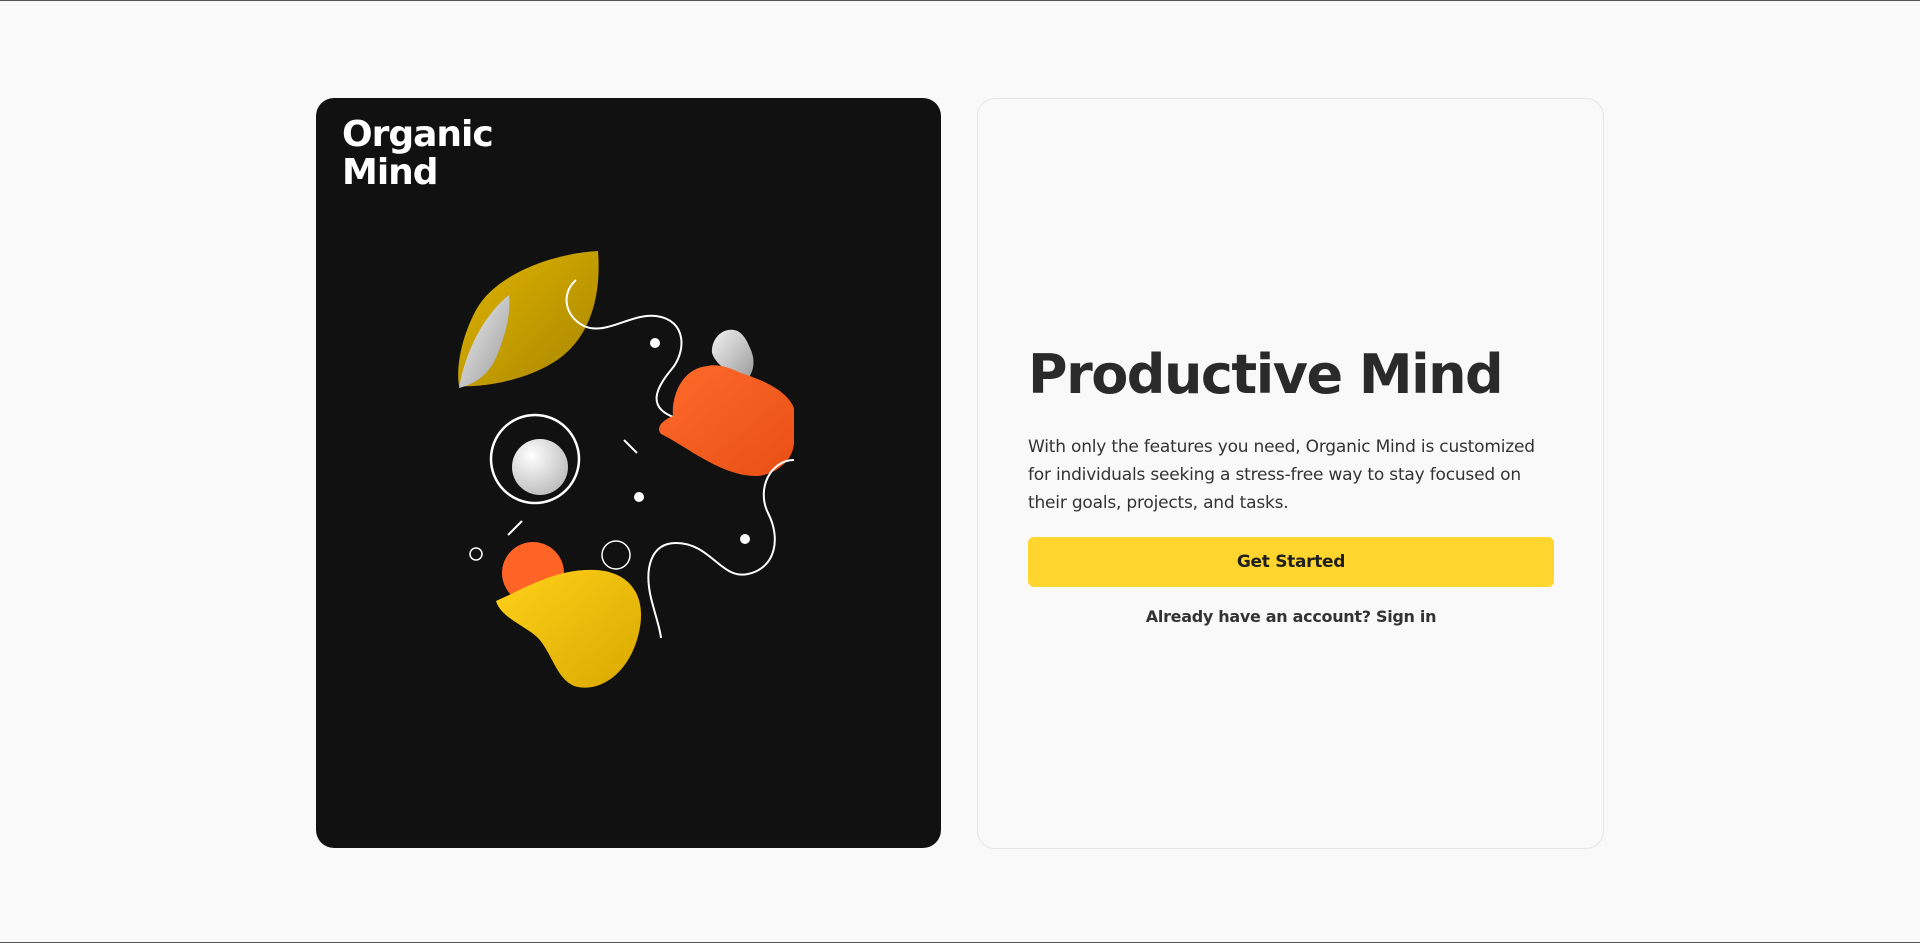  Describe the element at coordinates (1406, 616) in the screenshot. I see `signin-link: Sign in` at that location.